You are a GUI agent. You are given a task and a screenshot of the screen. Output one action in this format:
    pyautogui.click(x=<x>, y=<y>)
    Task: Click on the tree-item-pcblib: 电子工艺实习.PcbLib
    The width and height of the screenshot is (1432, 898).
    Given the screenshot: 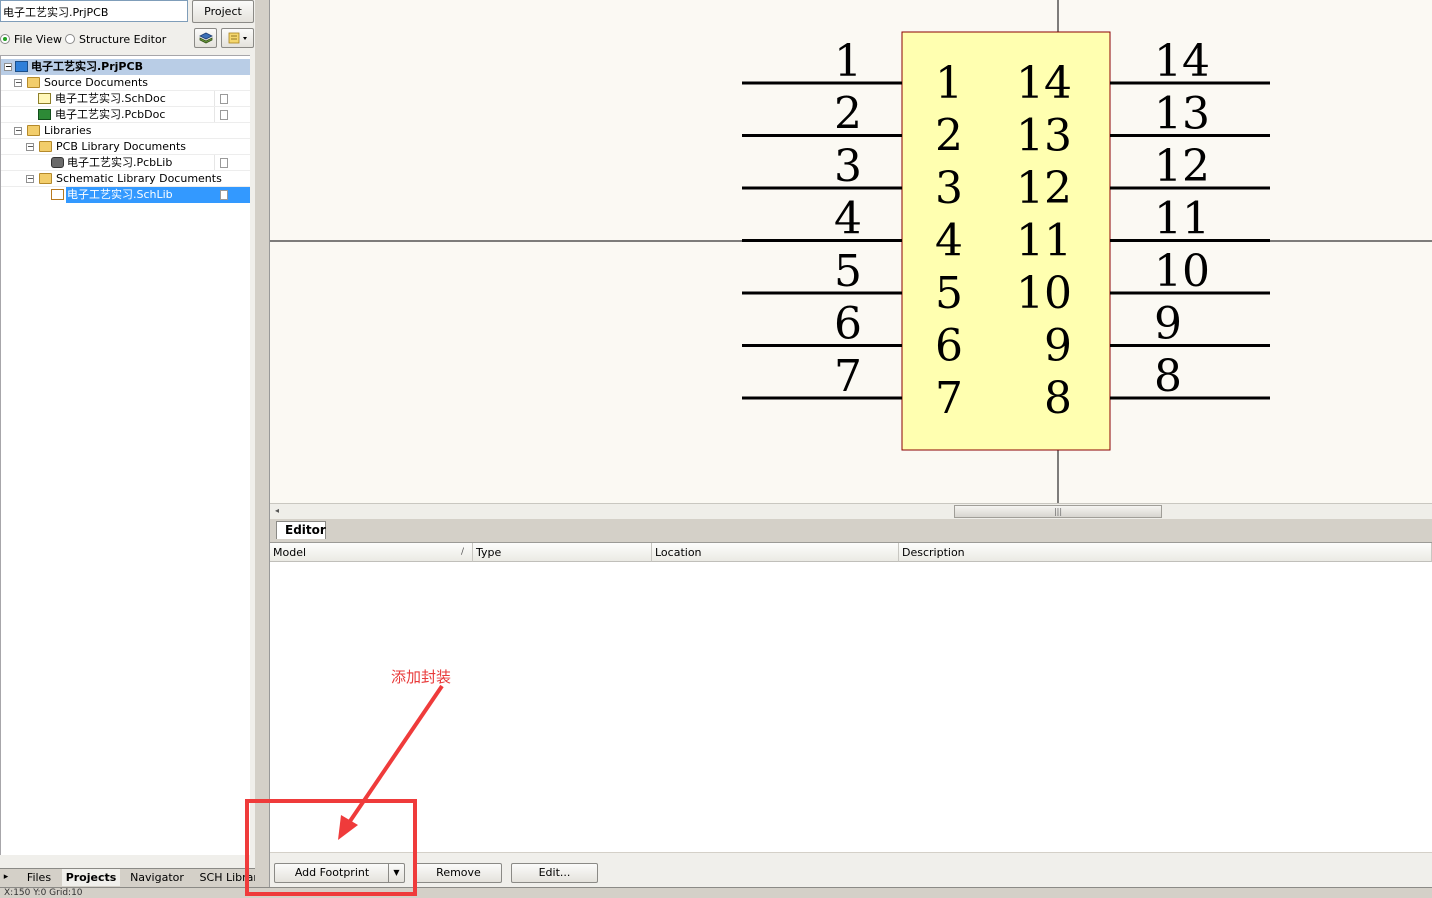 What is the action you would take?
    pyautogui.click(x=125, y=163)
    